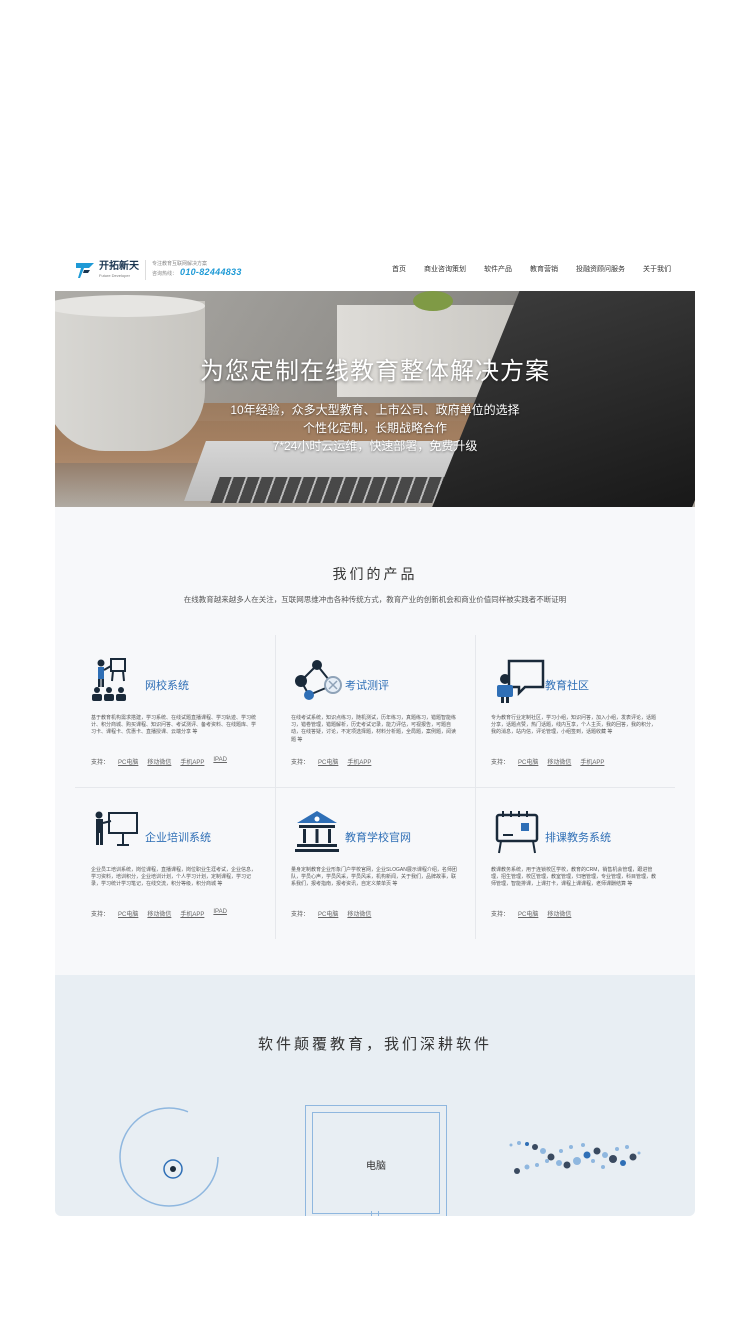  Describe the element at coordinates (378, 837) in the screenshot. I see `product-name: 教育学校官网` at that location.